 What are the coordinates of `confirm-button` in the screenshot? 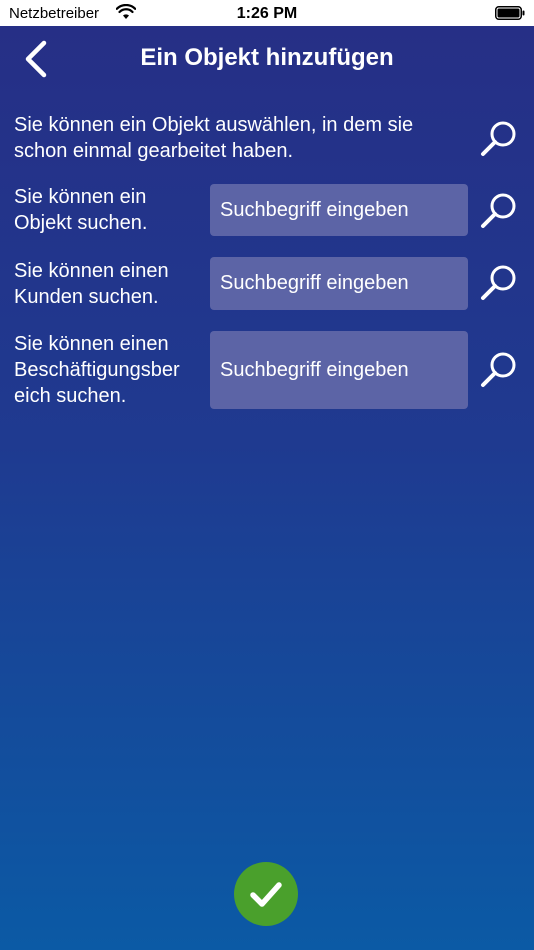 It's located at (266, 894).